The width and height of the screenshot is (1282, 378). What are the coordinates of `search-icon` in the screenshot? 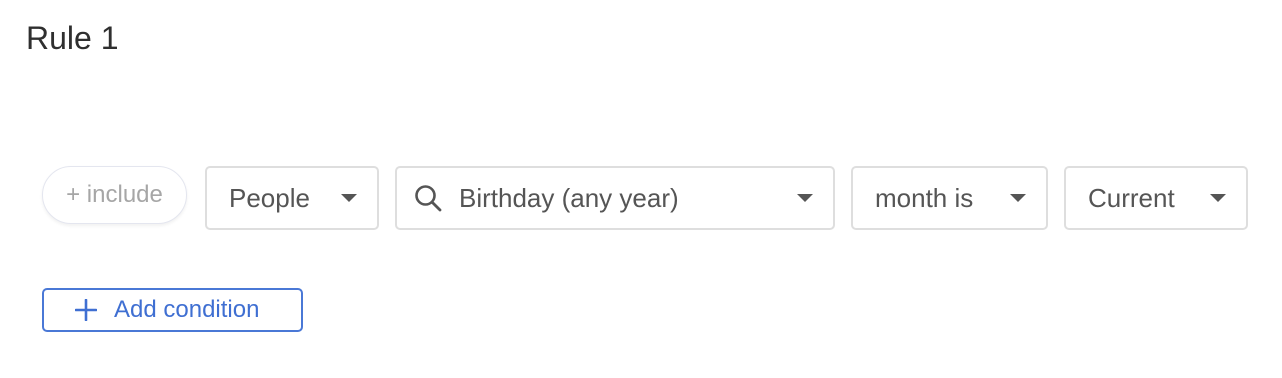 It's located at (428, 198).